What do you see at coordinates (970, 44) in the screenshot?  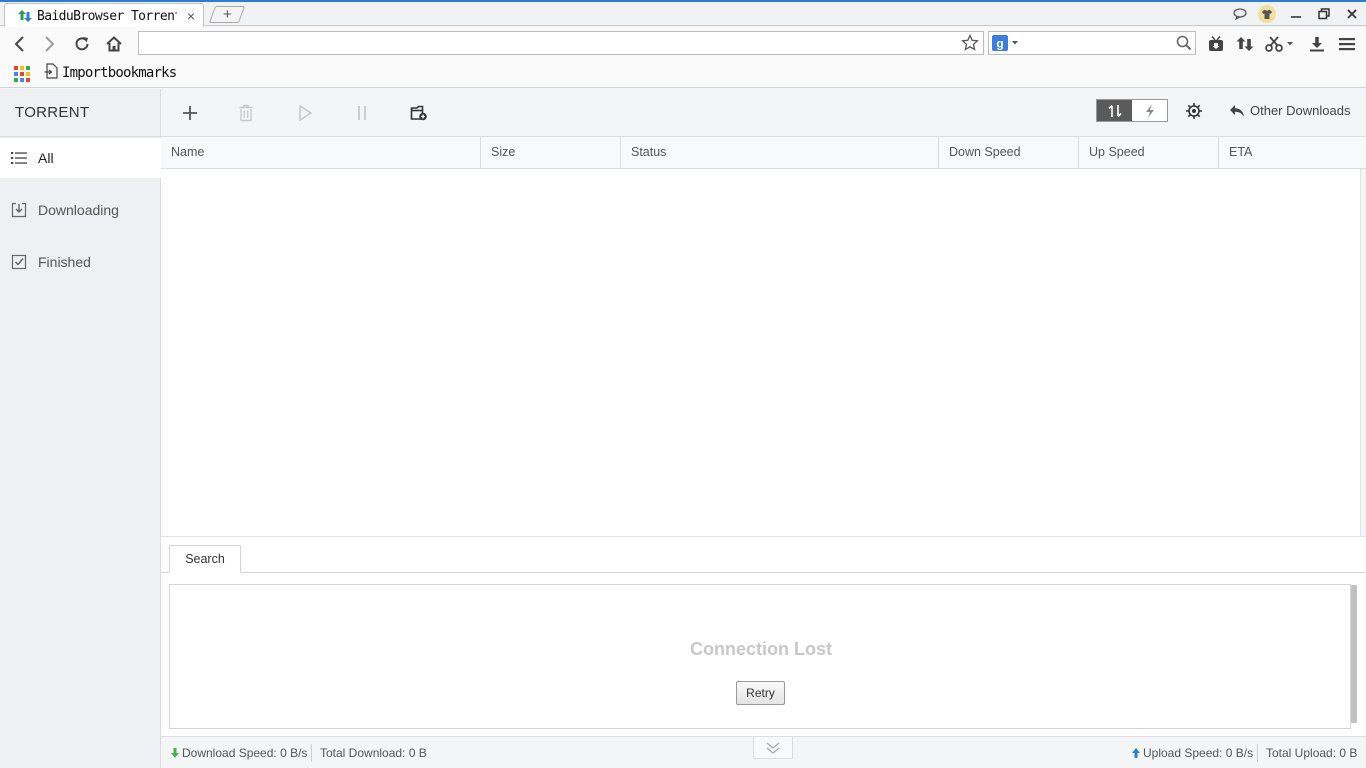 I see `bookmark-star-icon` at bounding box center [970, 44].